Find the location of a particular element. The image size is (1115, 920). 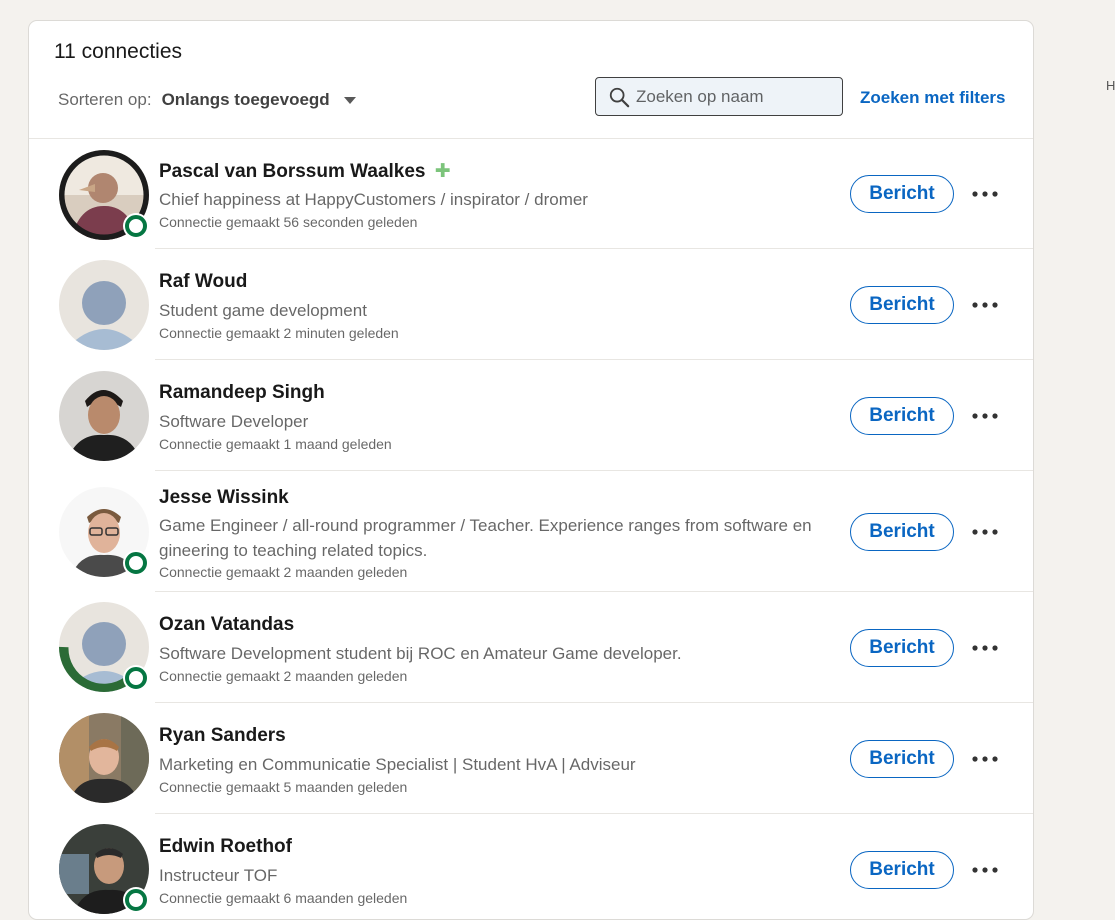

connection-headline: Instructeur TOF is located at coordinates (218, 875).